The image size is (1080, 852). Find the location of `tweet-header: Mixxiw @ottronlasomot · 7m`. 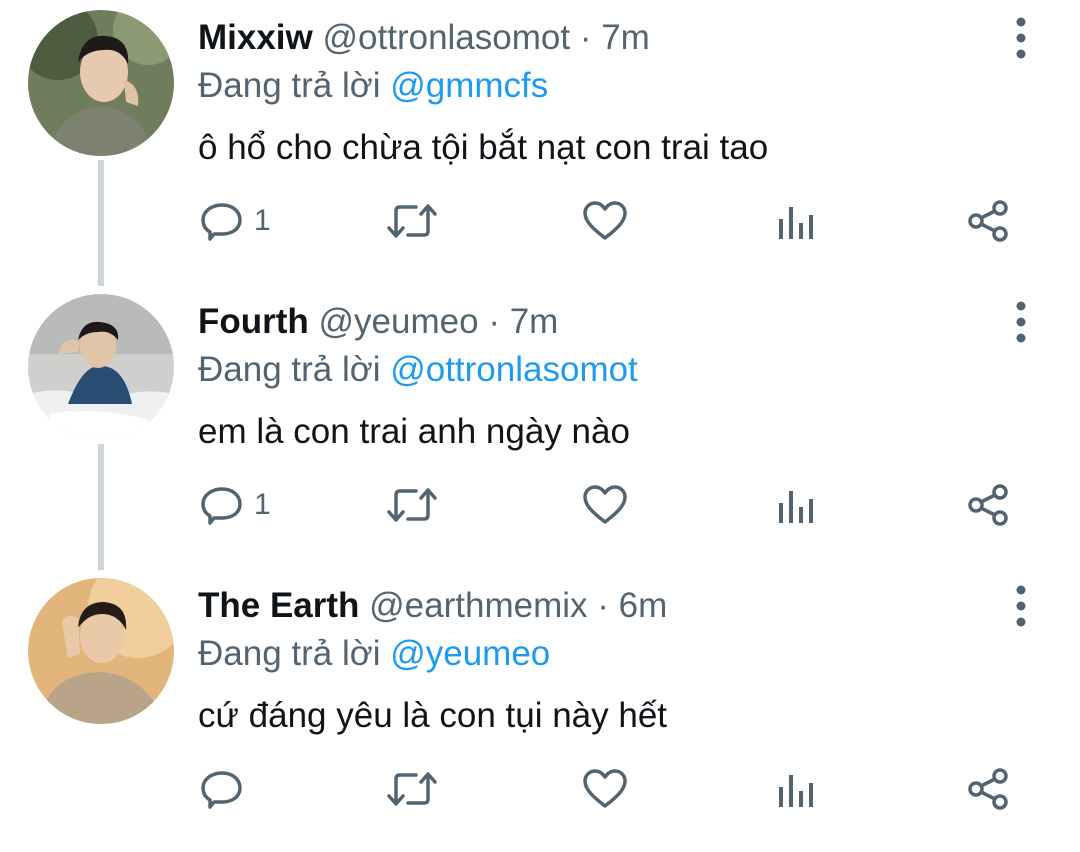

tweet-header: Mixxiw @ottronlasomot · 7m is located at coordinates (424, 38).